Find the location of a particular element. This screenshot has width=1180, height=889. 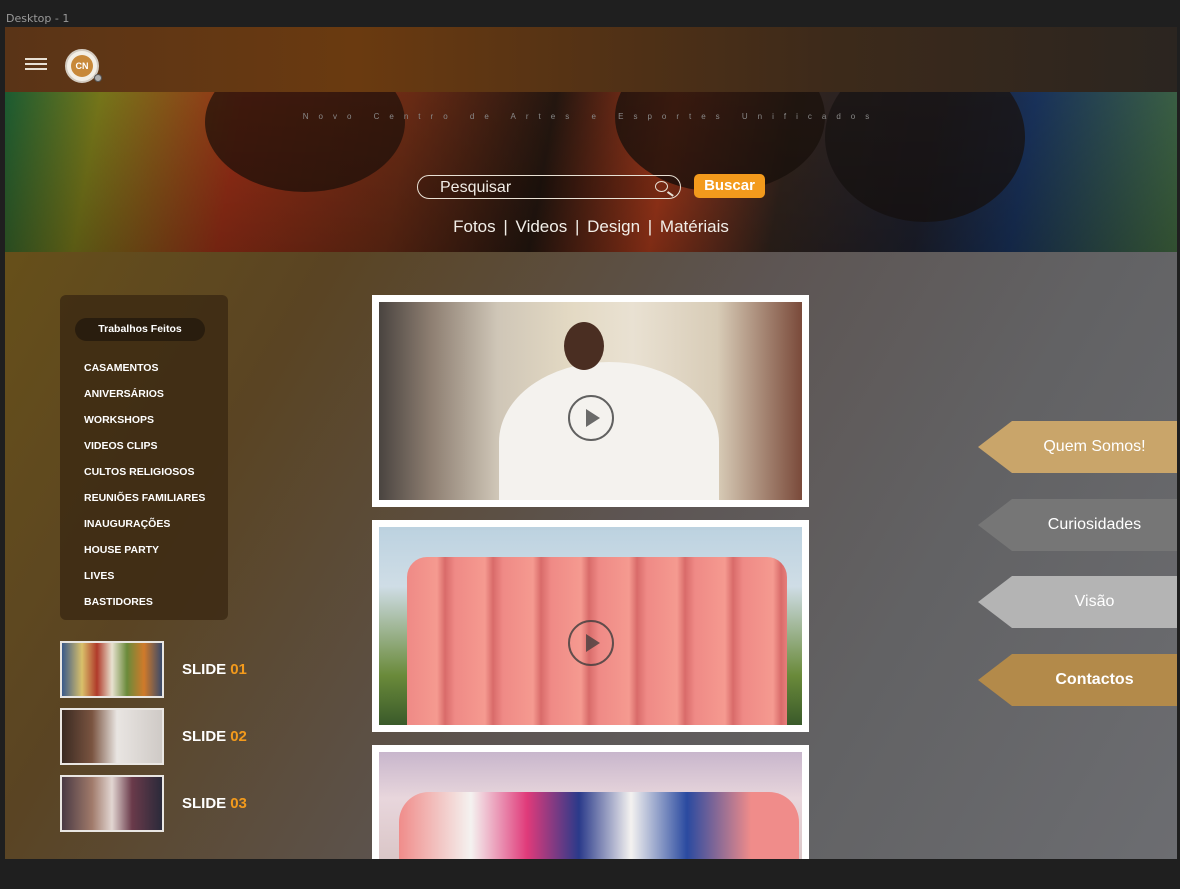

bridesmaids-photo is located at coordinates (590, 626).